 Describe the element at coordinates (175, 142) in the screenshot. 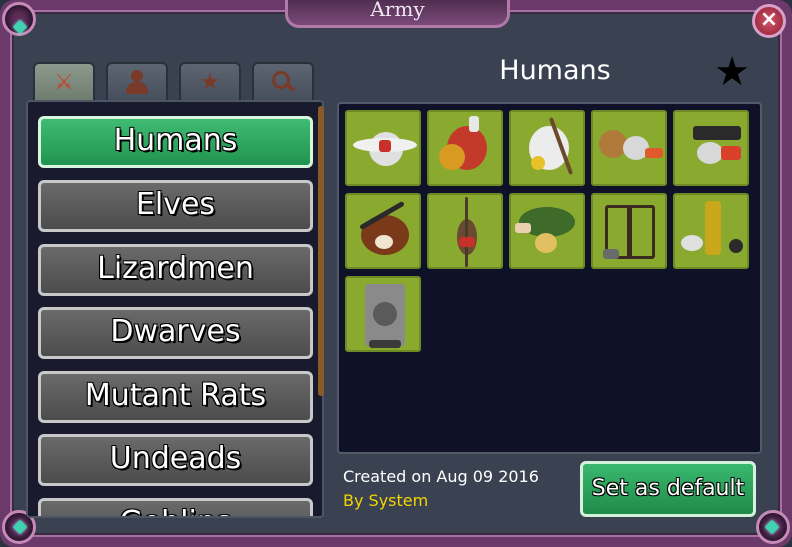

I see `race-button-humans: Humans` at that location.